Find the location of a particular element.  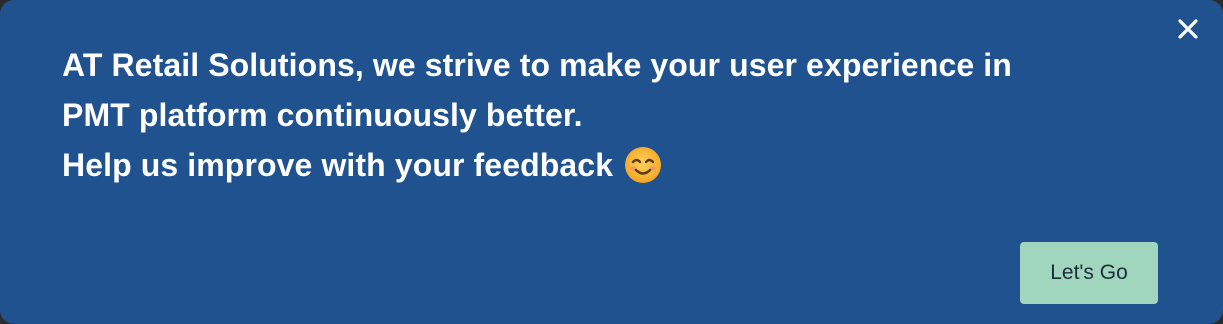

smiling-face-icon is located at coordinates (643, 164).